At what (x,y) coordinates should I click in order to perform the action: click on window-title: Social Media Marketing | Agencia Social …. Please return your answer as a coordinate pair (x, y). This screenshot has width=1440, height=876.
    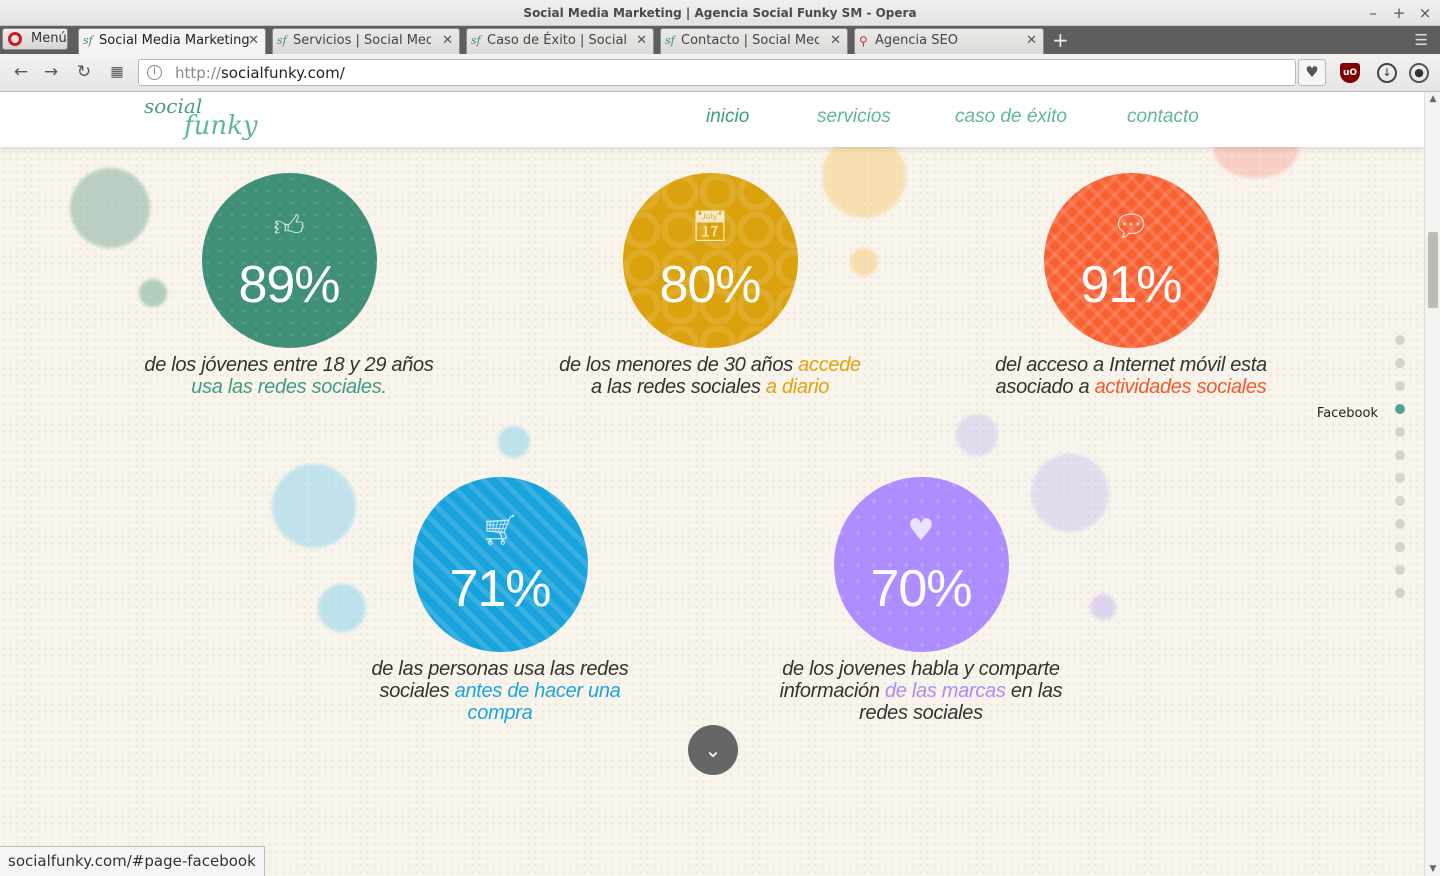
    Looking at the image, I should click on (720, 13).